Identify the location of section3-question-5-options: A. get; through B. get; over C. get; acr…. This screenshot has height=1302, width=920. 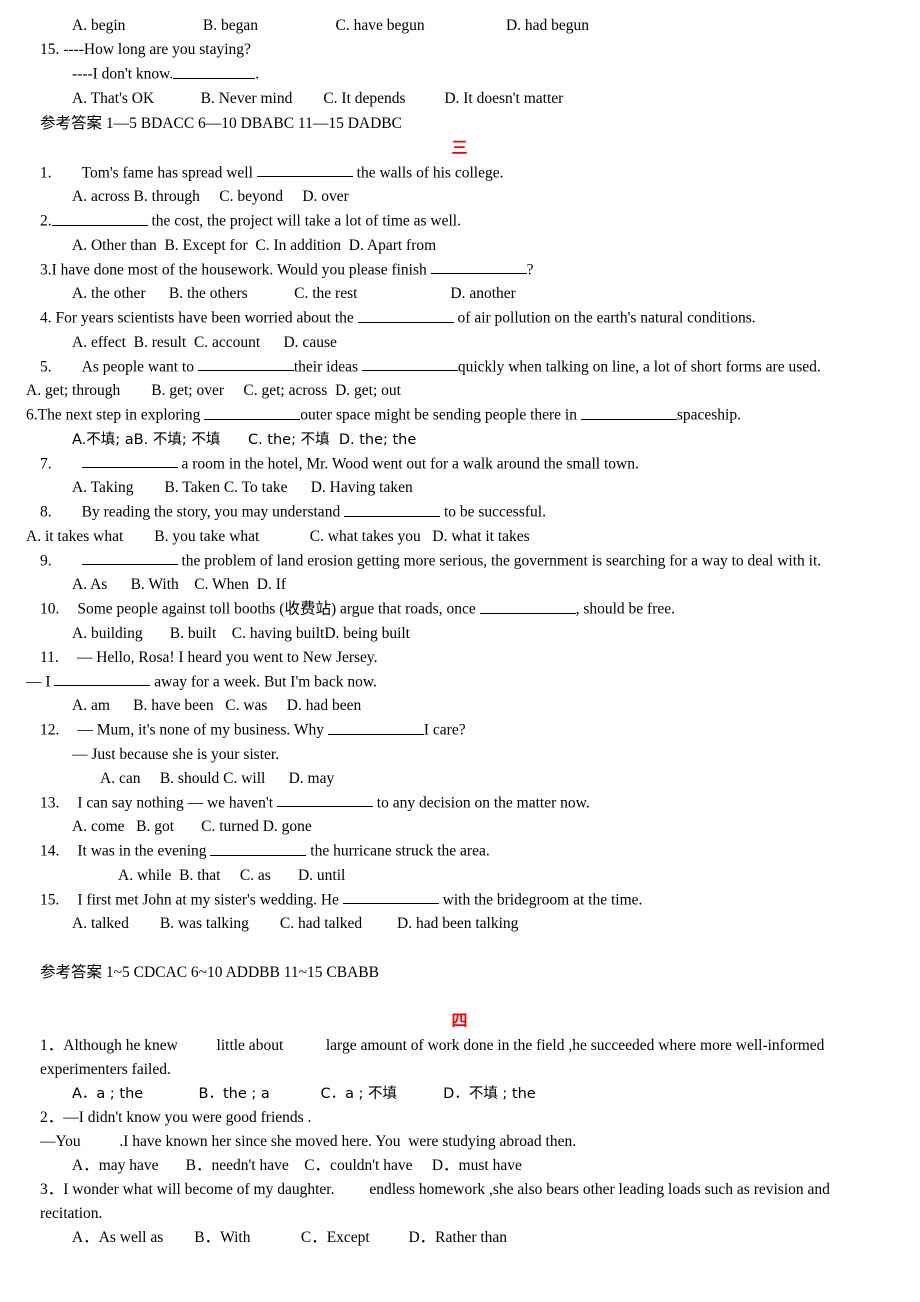
(213, 390).